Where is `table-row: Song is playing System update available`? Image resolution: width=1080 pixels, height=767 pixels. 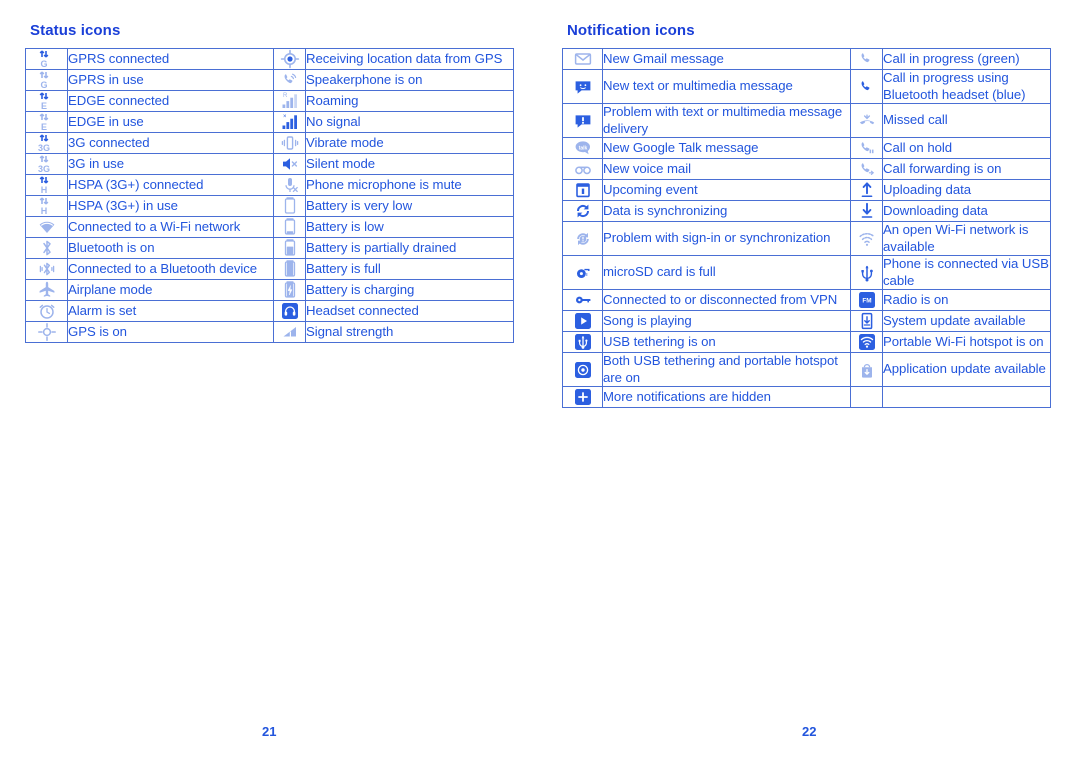
table-row: Song is playing System update available is located at coordinates (806, 321).